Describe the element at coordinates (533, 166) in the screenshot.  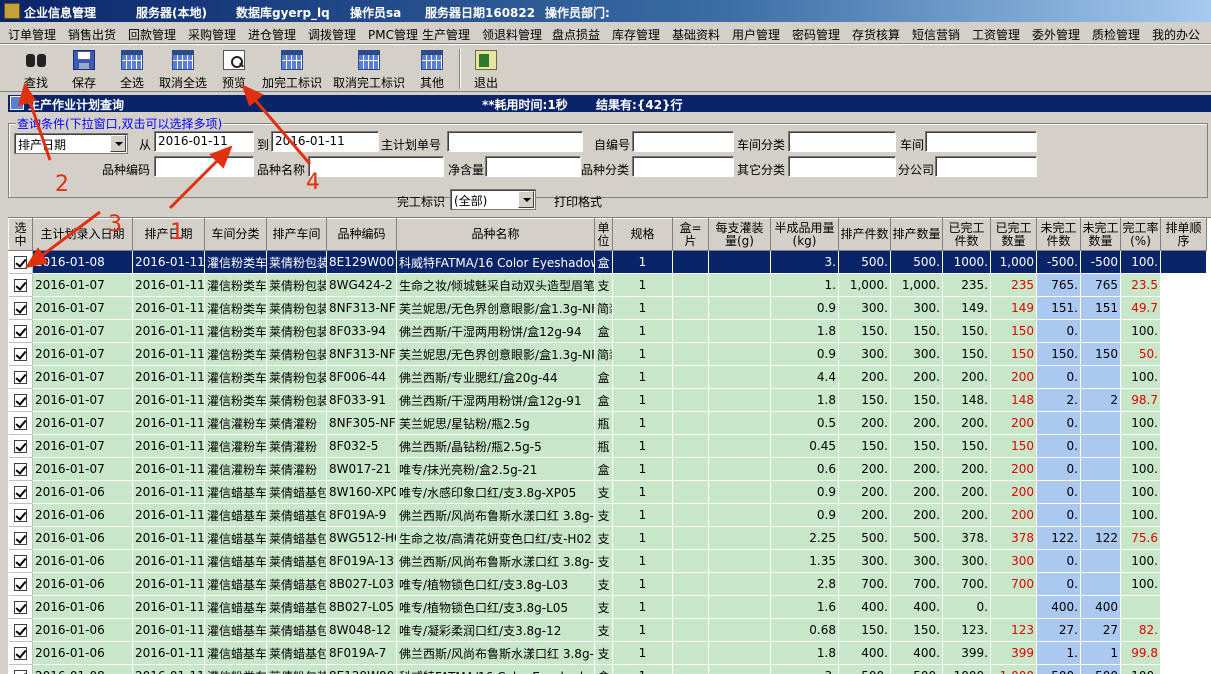
I see `net-content-input` at that location.